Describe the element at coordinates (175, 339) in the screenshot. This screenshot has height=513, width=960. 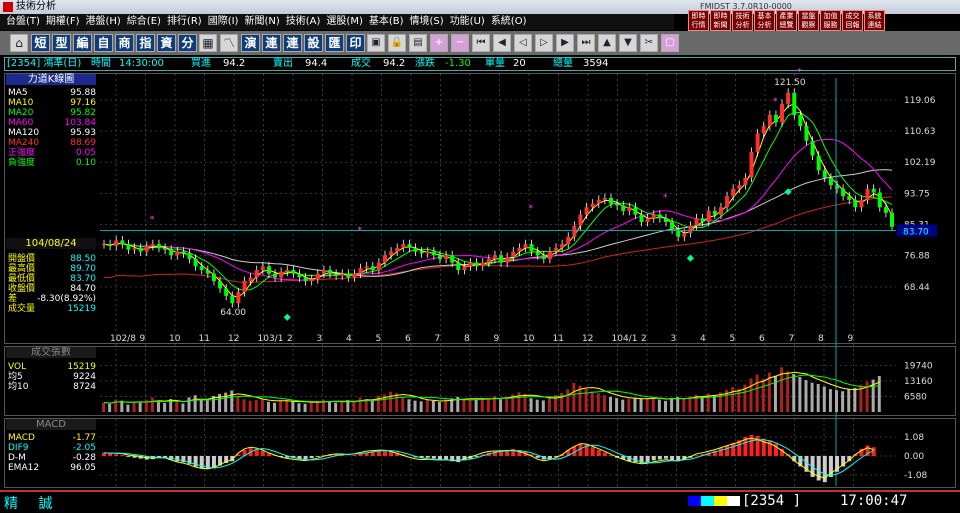
I see `date-tick-label: 10` at that location.